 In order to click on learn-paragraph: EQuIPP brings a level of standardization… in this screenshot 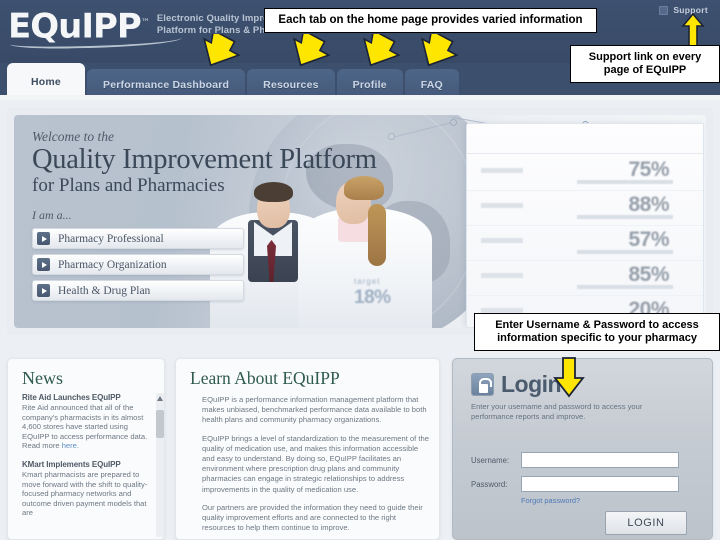, I will do `click(315, 463)`.